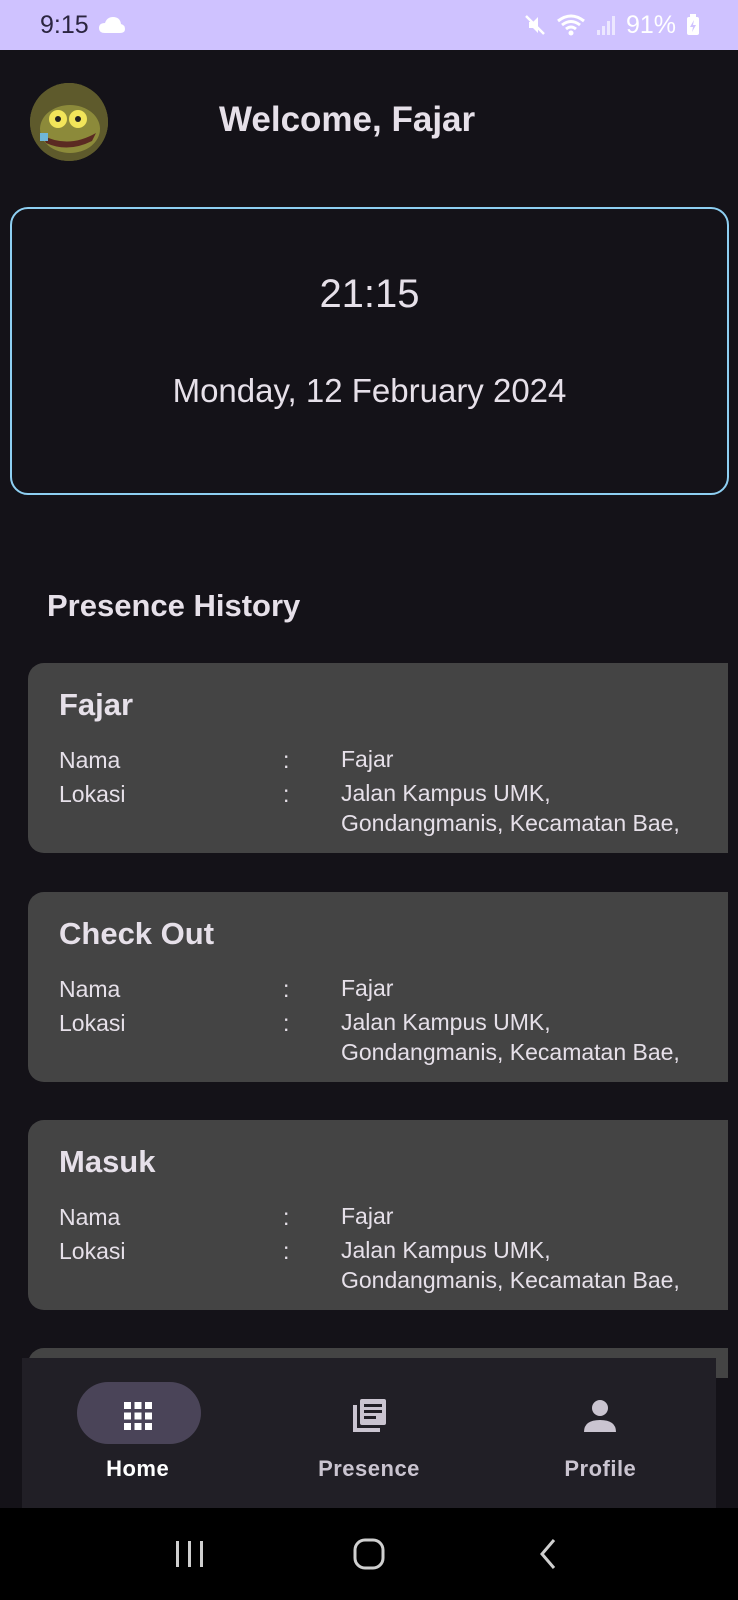 Image resolution: width=738 pixels, height=1600 pixels. What do you see at coordinates (548, 1554) in the screenshot?
I see `back-icon` at bounding box center [548, 1554].